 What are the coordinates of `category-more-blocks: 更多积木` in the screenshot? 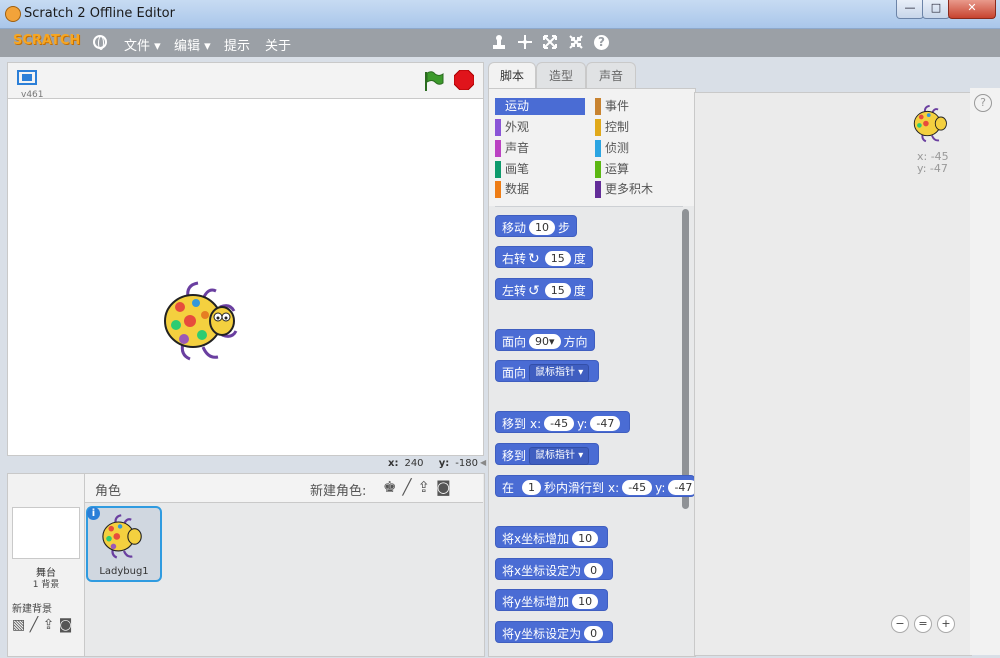 It's located at (640, 189).